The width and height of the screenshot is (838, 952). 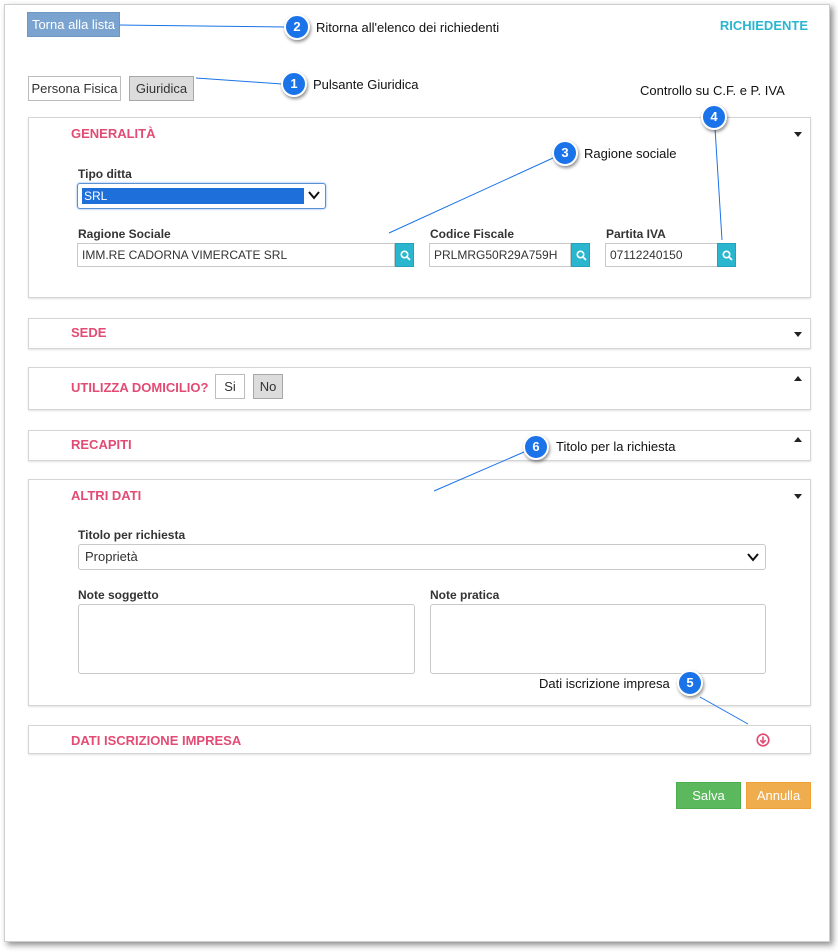 I want to click on partita-iva-input: 07112240150, so click(x=661, y=255).